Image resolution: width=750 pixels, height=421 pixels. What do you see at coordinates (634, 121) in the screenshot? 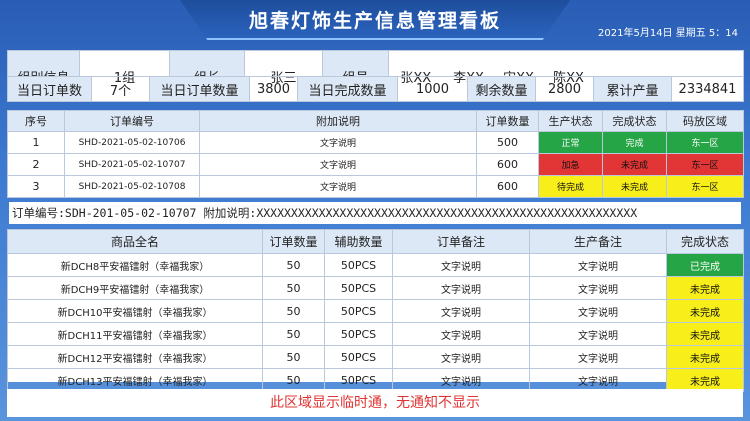
I see `col-header-done-status: 完成状态` at bounding box center [634, 121].